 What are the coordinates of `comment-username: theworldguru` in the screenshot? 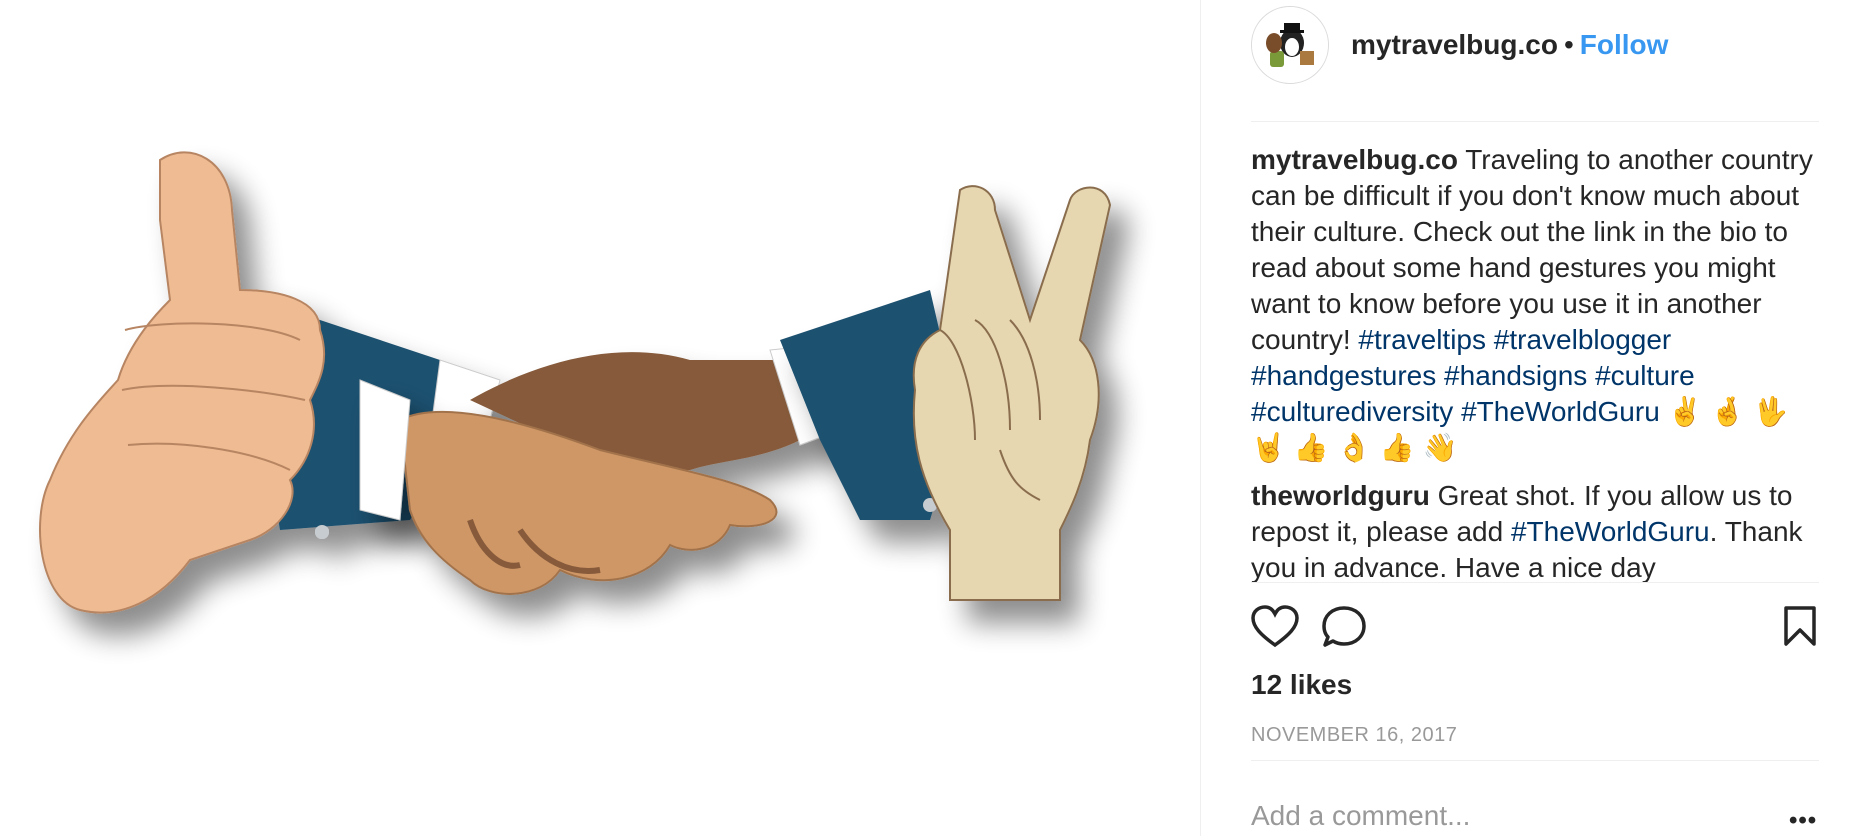 It's located at (1340, 495).